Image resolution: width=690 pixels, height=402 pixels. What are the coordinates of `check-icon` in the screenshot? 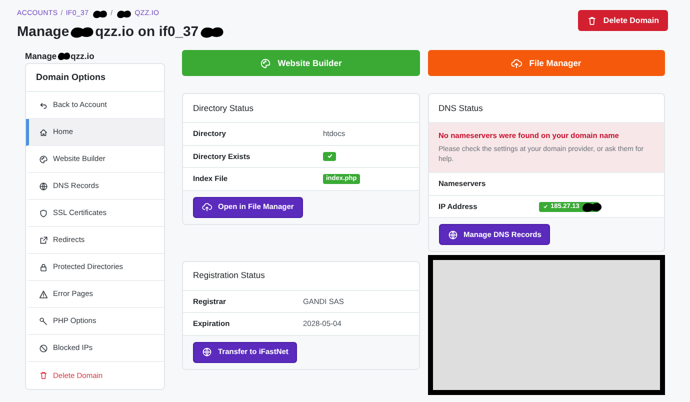 It's located at (545, 206).